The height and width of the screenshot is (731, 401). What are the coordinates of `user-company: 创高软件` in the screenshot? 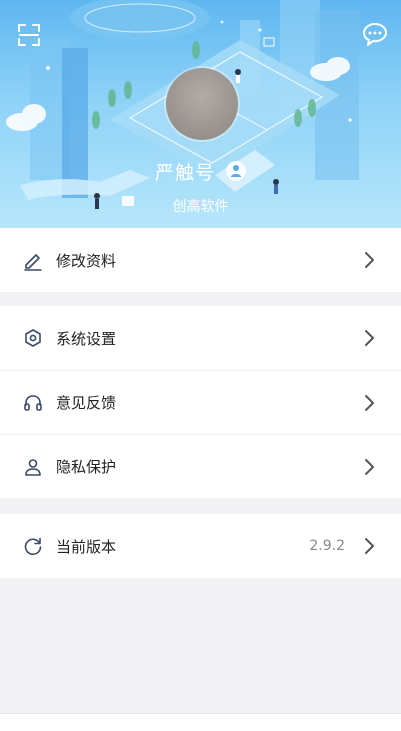 It's located at (200, 207).